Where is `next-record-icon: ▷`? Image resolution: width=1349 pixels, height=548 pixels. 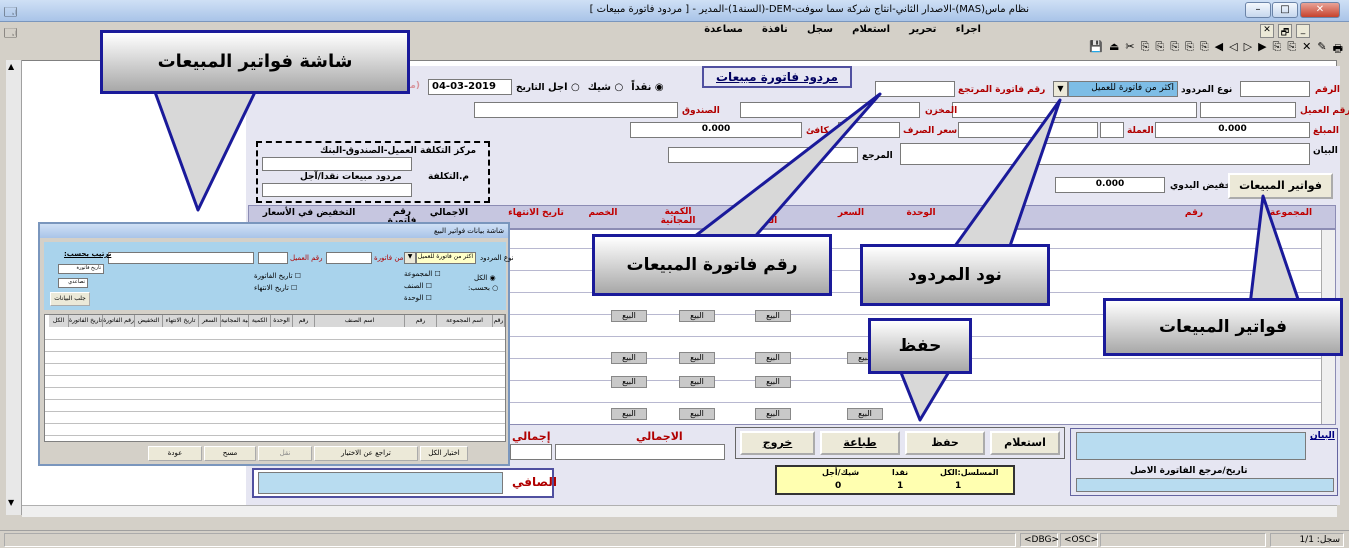 next-record-icon: ▷ is located at coordinates (1248, 49).